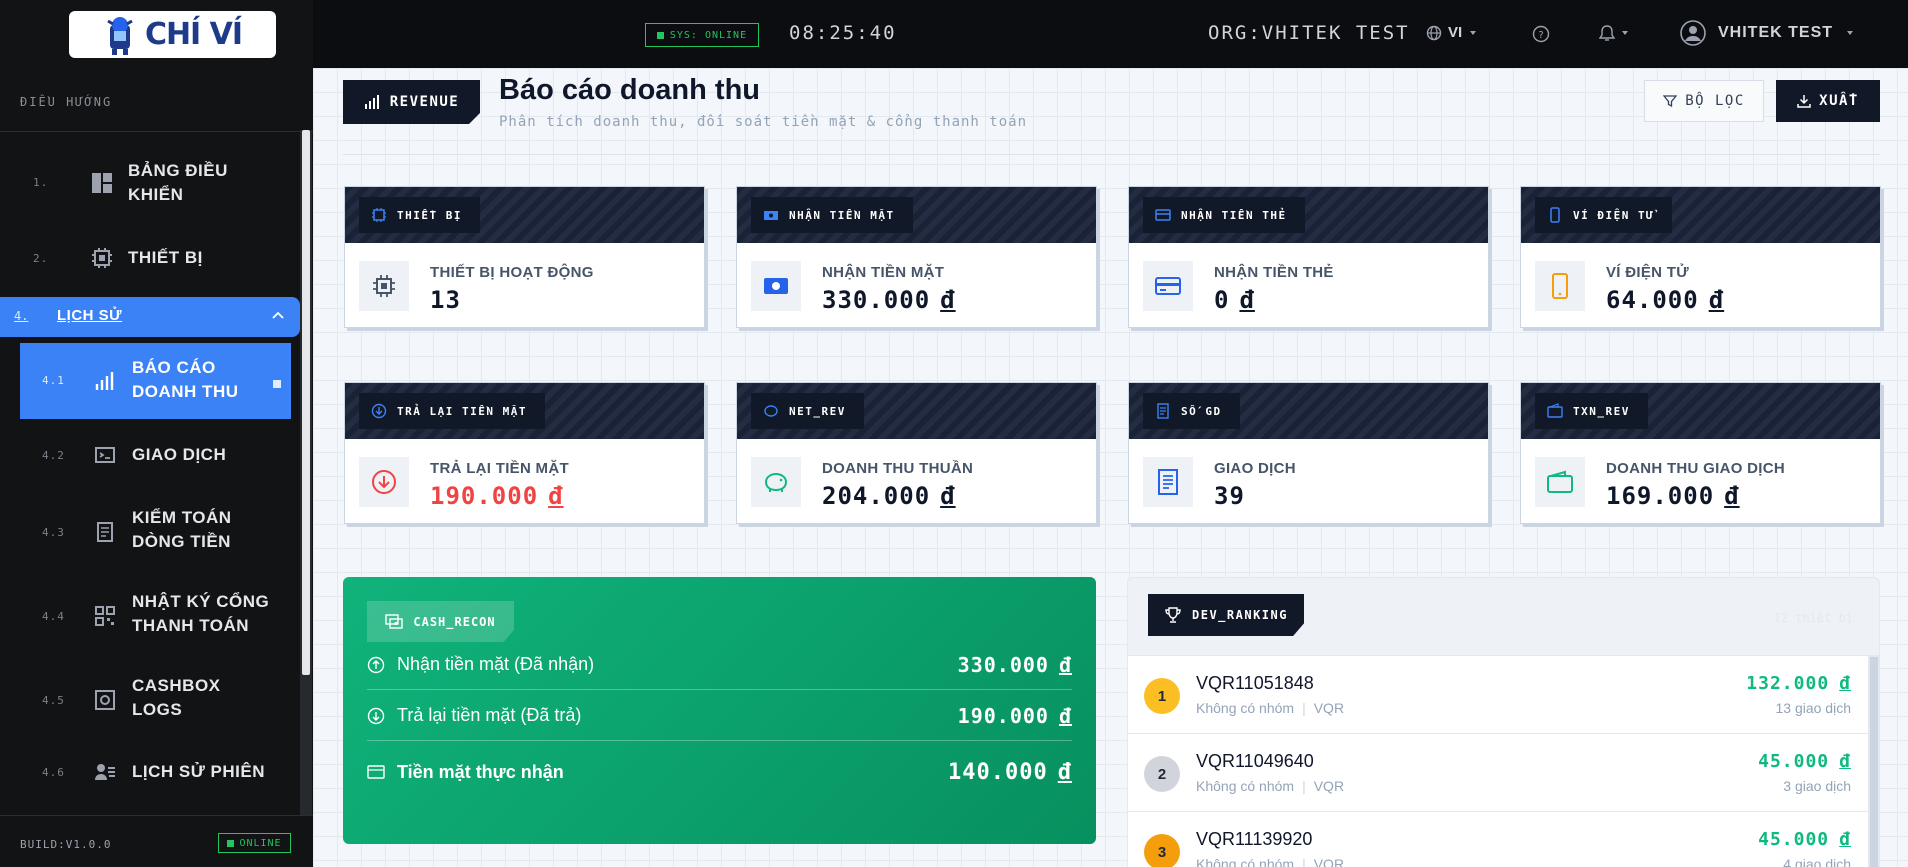  What do you see at coordinates (445, 300) in the screenshot?
I see `card-value: 13` at bounding box center [445, 300].